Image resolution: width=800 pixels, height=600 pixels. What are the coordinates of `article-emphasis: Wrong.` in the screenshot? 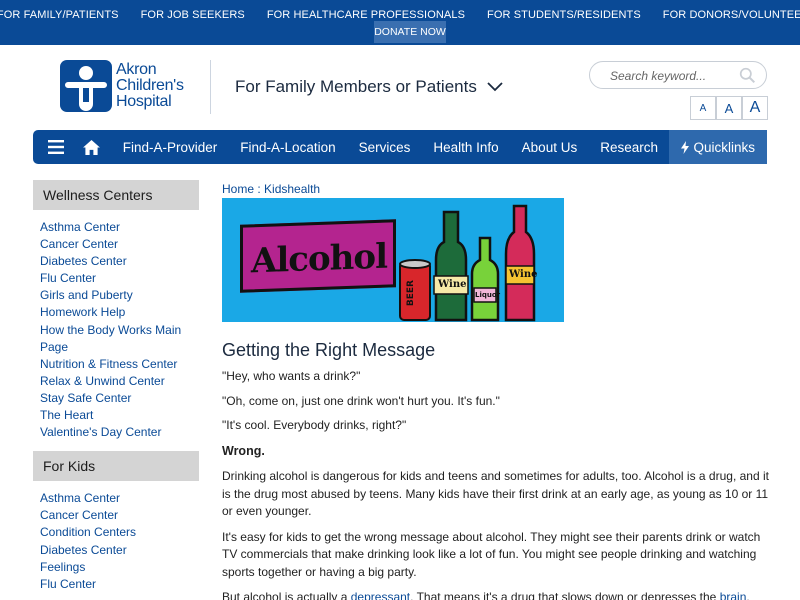 It's located at (243, 450).